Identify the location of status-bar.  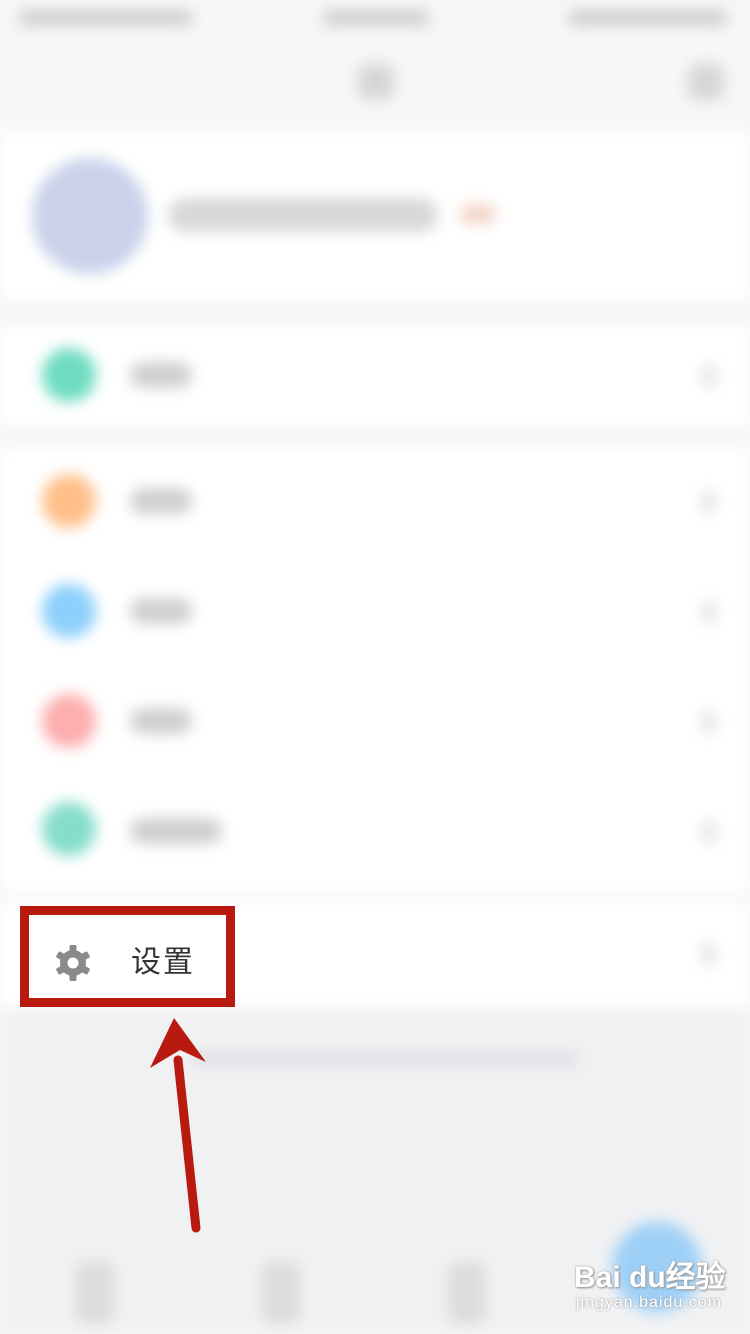
(375, 22).